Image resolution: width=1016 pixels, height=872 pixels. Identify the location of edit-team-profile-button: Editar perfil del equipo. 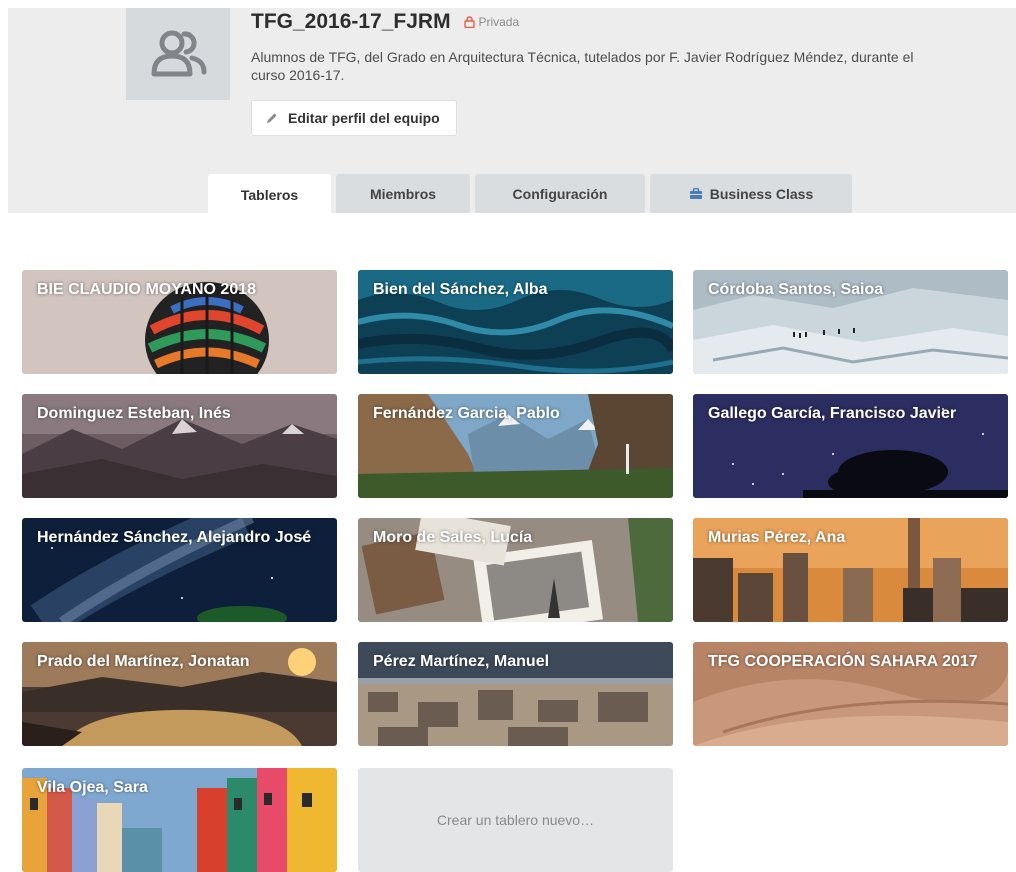
(354, 118).